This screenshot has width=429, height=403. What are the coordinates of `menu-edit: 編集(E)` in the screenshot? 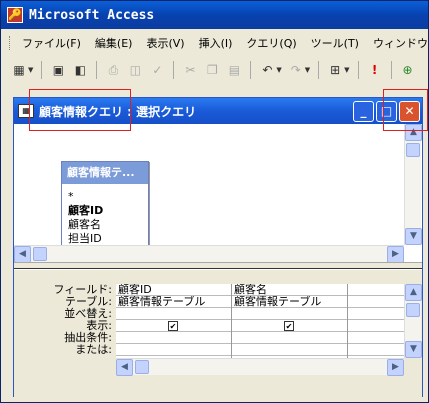 It's located at (115, 43).